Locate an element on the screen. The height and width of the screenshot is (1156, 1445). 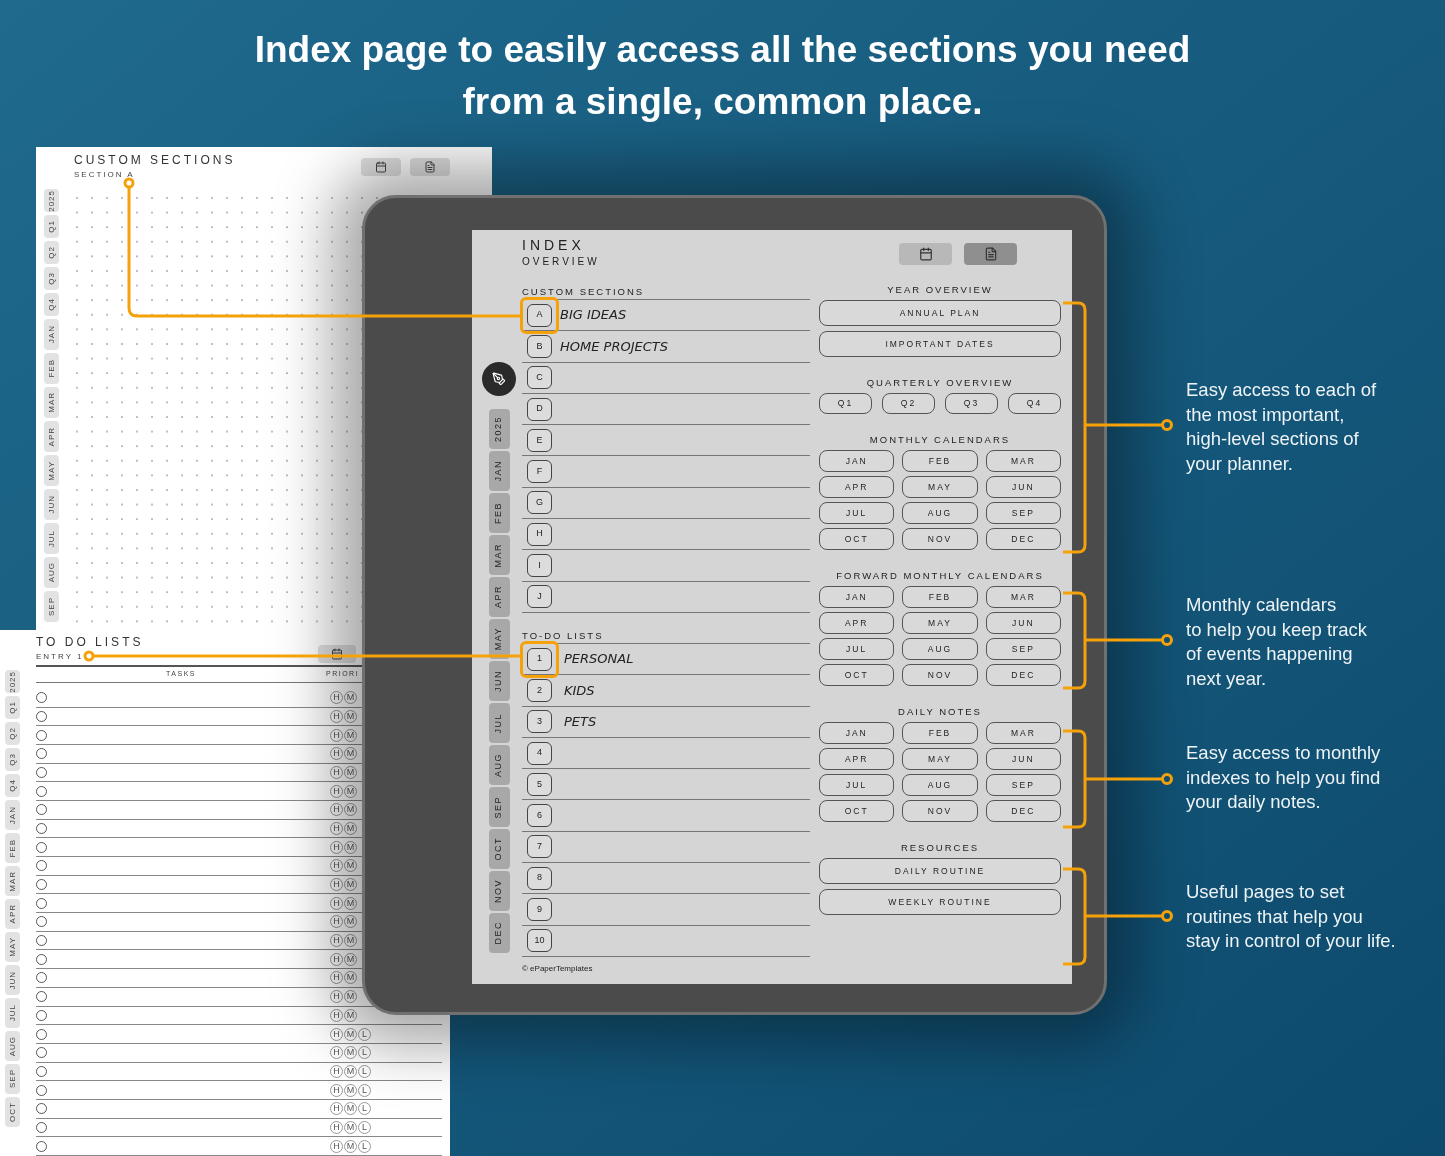
nav-button: AUG is located at coordinates (940, 785).